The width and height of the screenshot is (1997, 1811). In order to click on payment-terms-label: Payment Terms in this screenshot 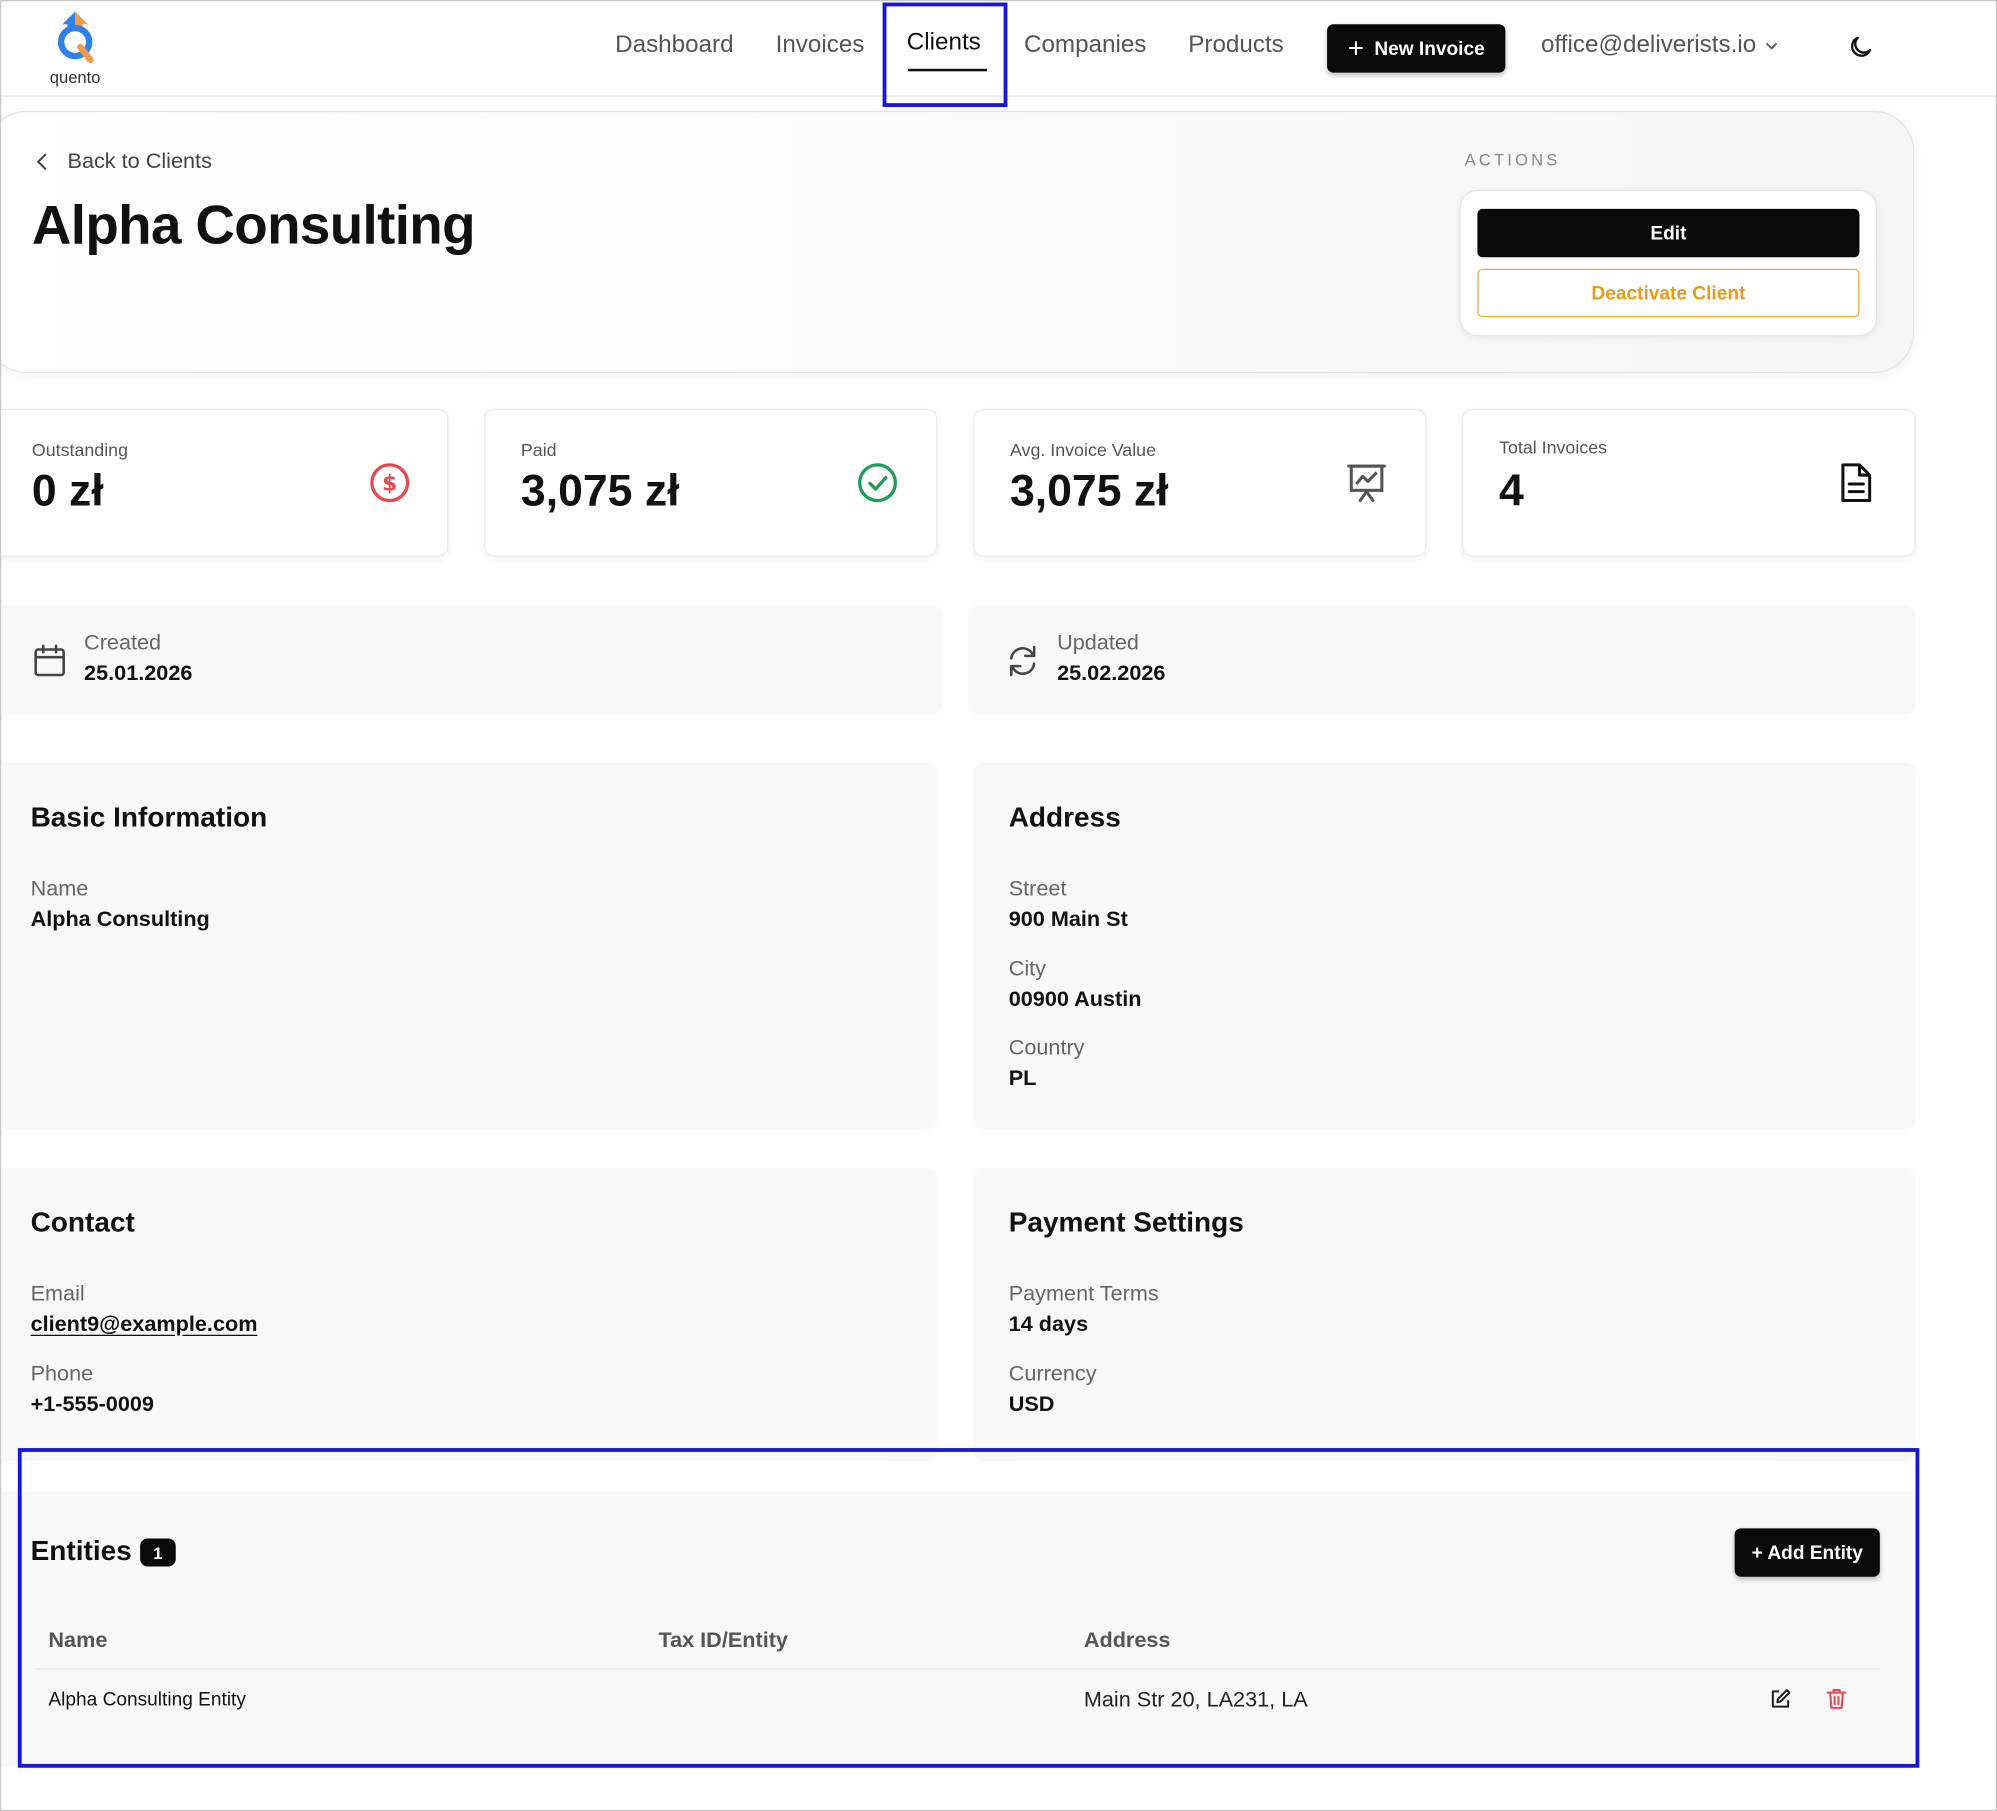, I will do `click(1083, 1293)`.